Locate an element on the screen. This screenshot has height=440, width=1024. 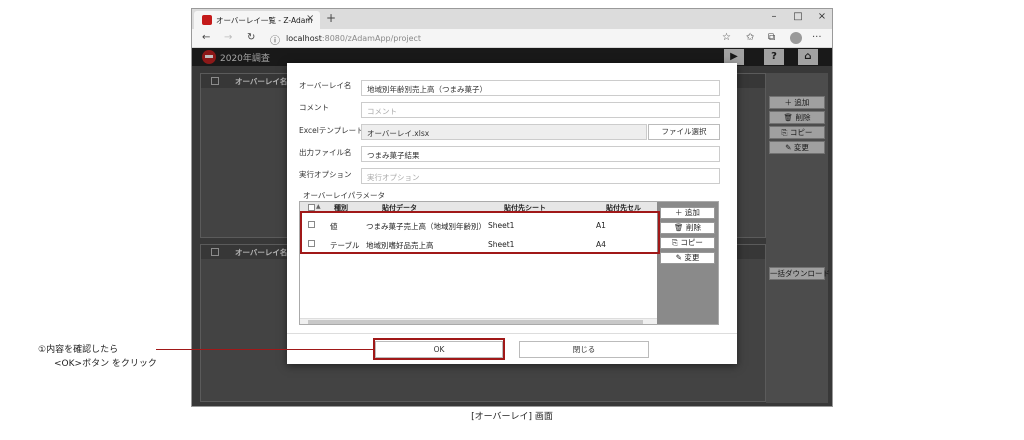
params-section-label: オーバーレイパラメータ is located at coordinates (344, 195).